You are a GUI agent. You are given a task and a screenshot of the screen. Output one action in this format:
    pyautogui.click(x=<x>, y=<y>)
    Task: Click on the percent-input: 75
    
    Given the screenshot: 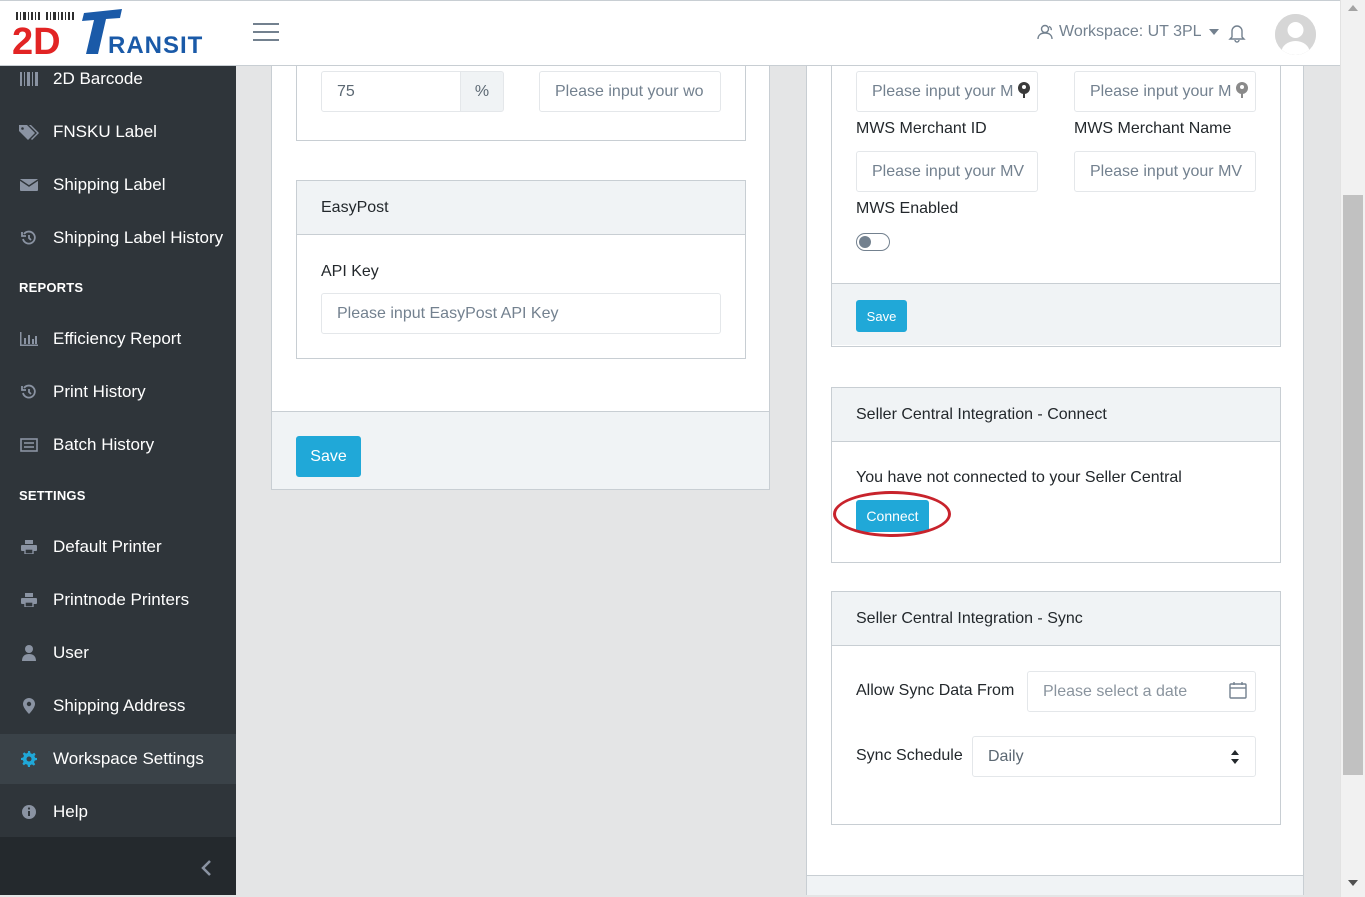 What is the action you would take?
    pyautogui.click(x=391, y=91)
    